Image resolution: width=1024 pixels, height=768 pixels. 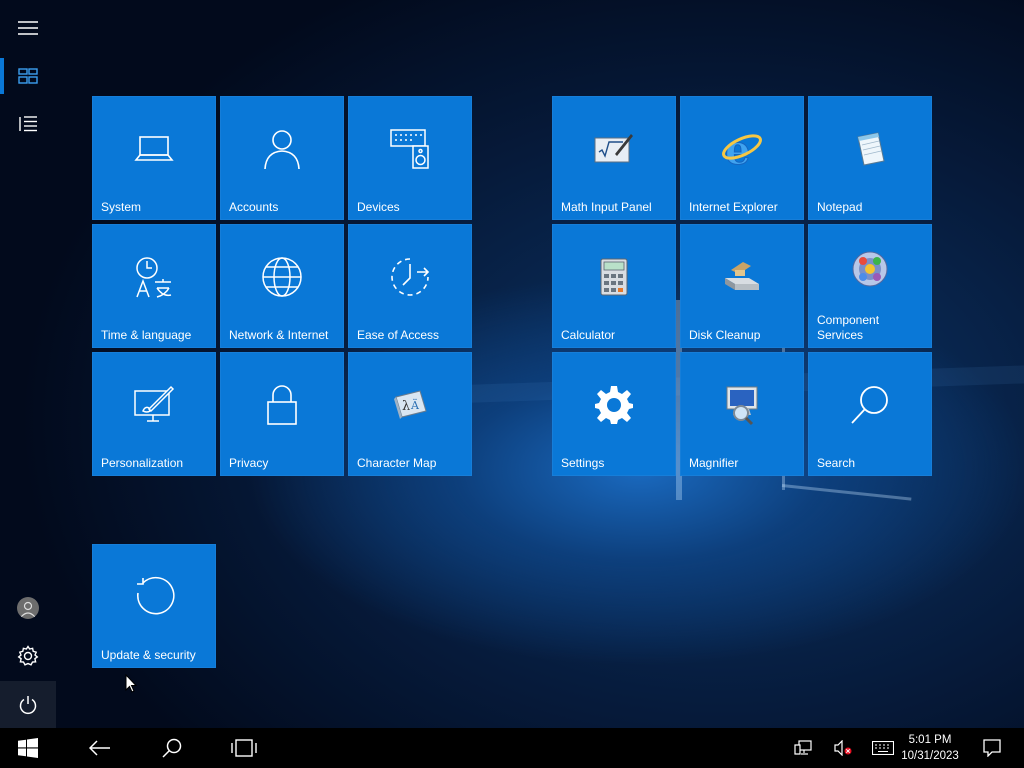 What do you see at coordinates (279, 335) in the screenshot?
I see `tile-label: Network & Internet` at bounding box center [279, 335].